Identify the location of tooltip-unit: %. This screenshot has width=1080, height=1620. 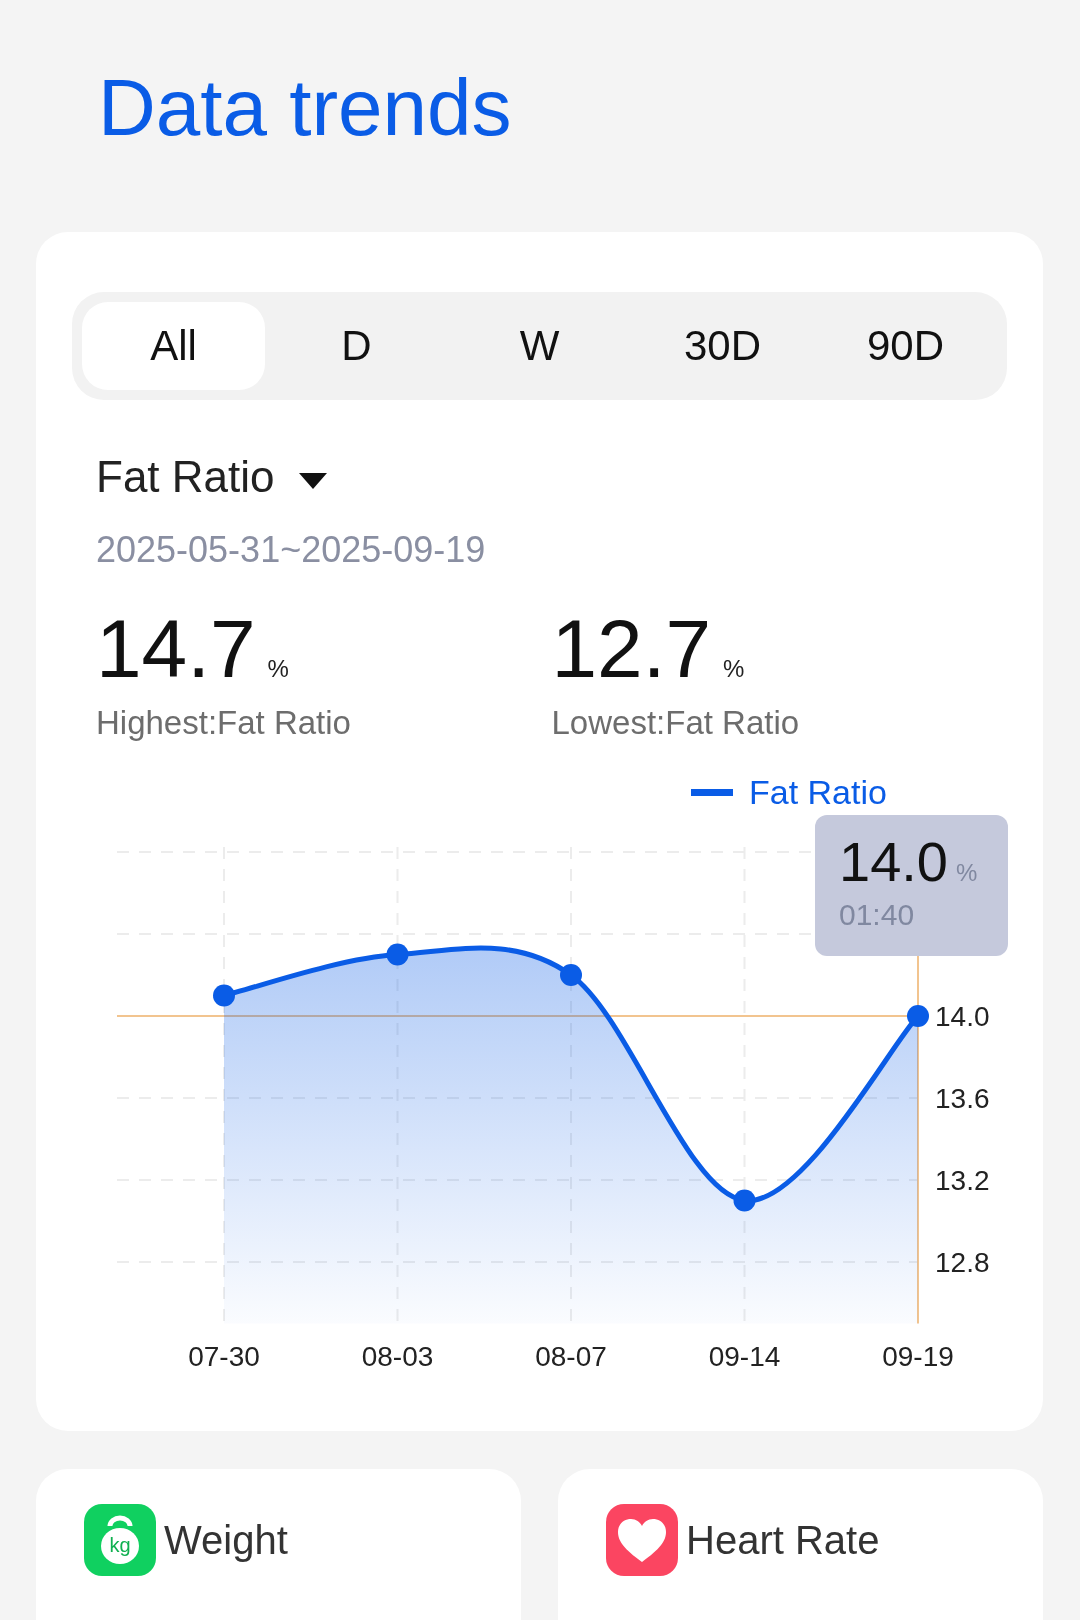
(967, 872).